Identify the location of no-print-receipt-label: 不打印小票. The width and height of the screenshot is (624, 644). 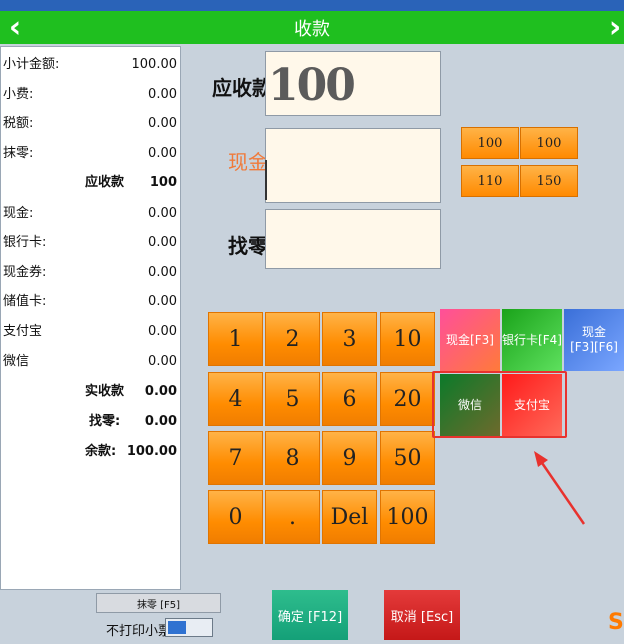
(139, 631).